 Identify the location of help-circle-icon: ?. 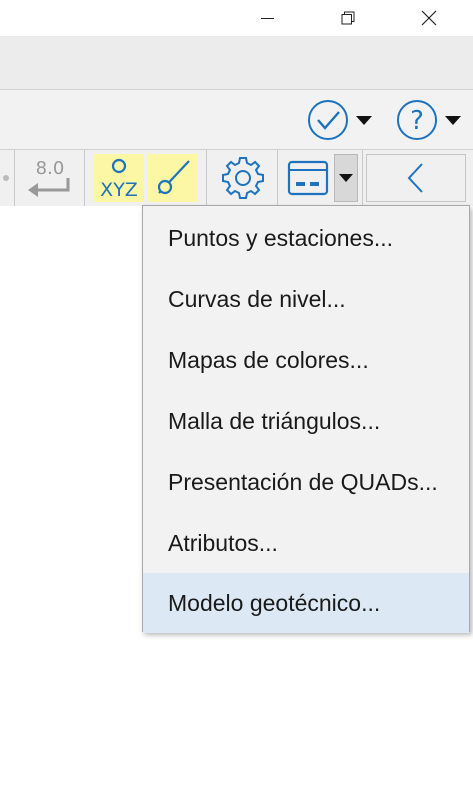
(417, 120).